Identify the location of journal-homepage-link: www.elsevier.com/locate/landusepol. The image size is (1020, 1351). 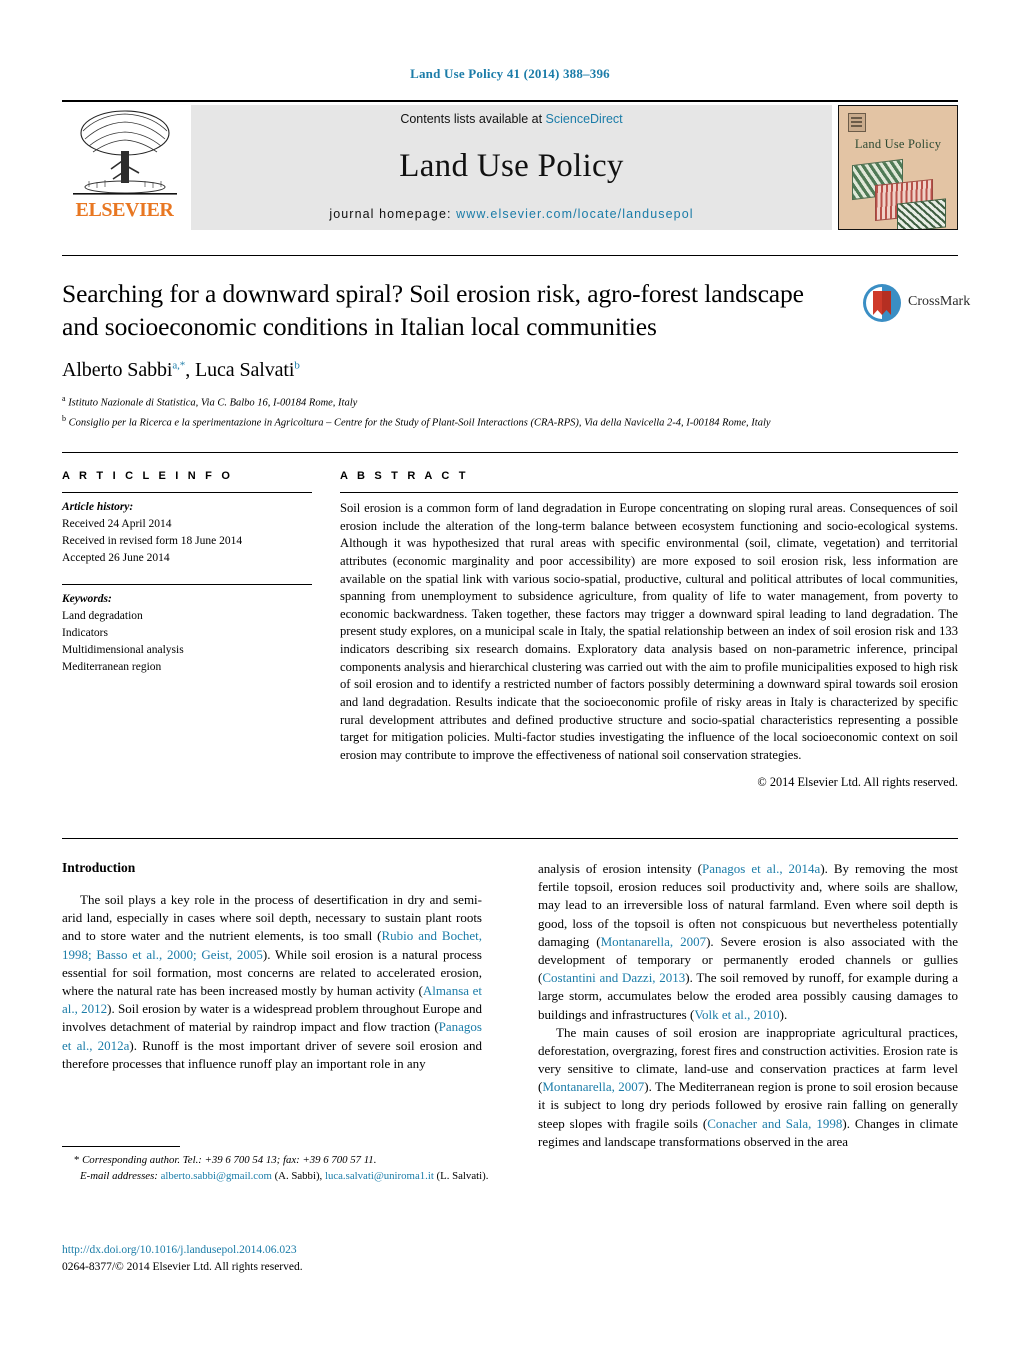
(575, 214).